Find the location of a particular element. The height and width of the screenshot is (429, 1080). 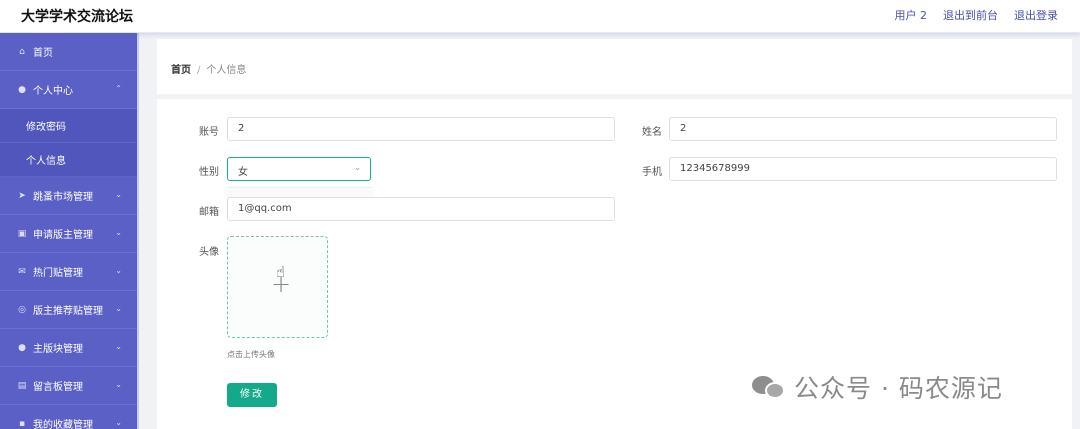

header-links: 用户 2 退出到前台 退出登录 is located at coordinates (977, 15).